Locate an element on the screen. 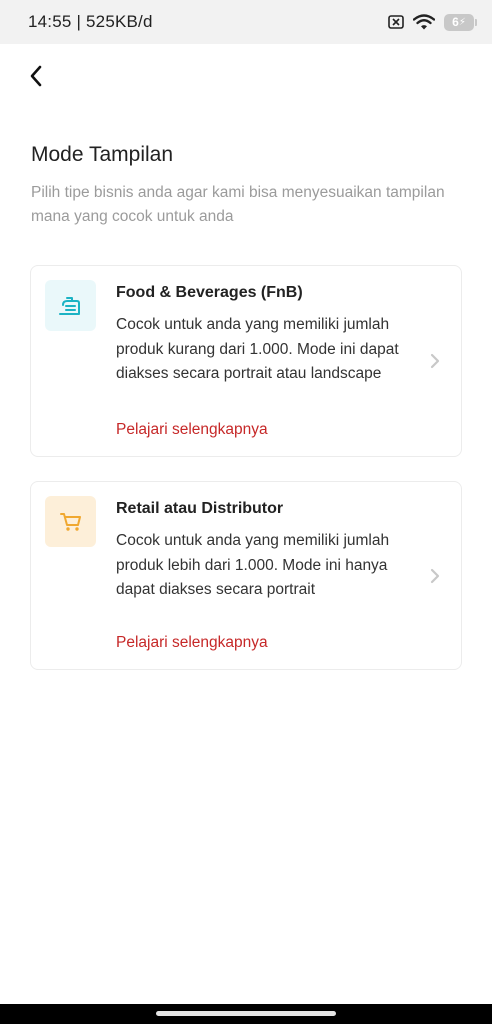 Image resolution: width=492 pixels, height=1024 pixels. status-icons: 6 ⚡ is located at coordinates (432, 22).